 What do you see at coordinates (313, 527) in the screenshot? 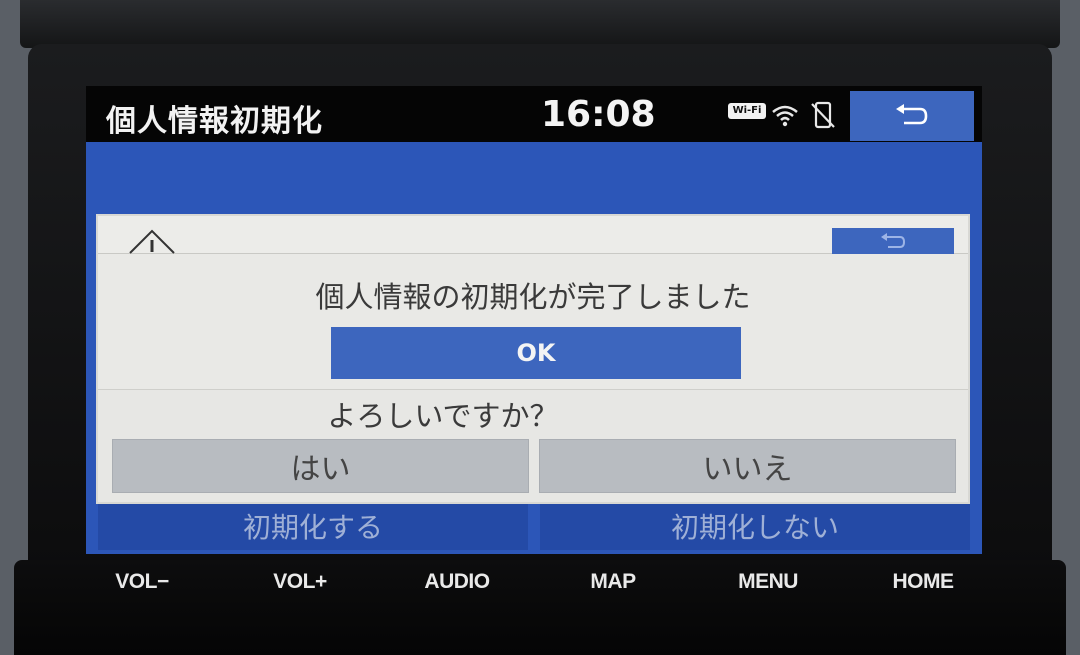
I see `initialize-button: 初期化する` at bounding box center [313, 527].